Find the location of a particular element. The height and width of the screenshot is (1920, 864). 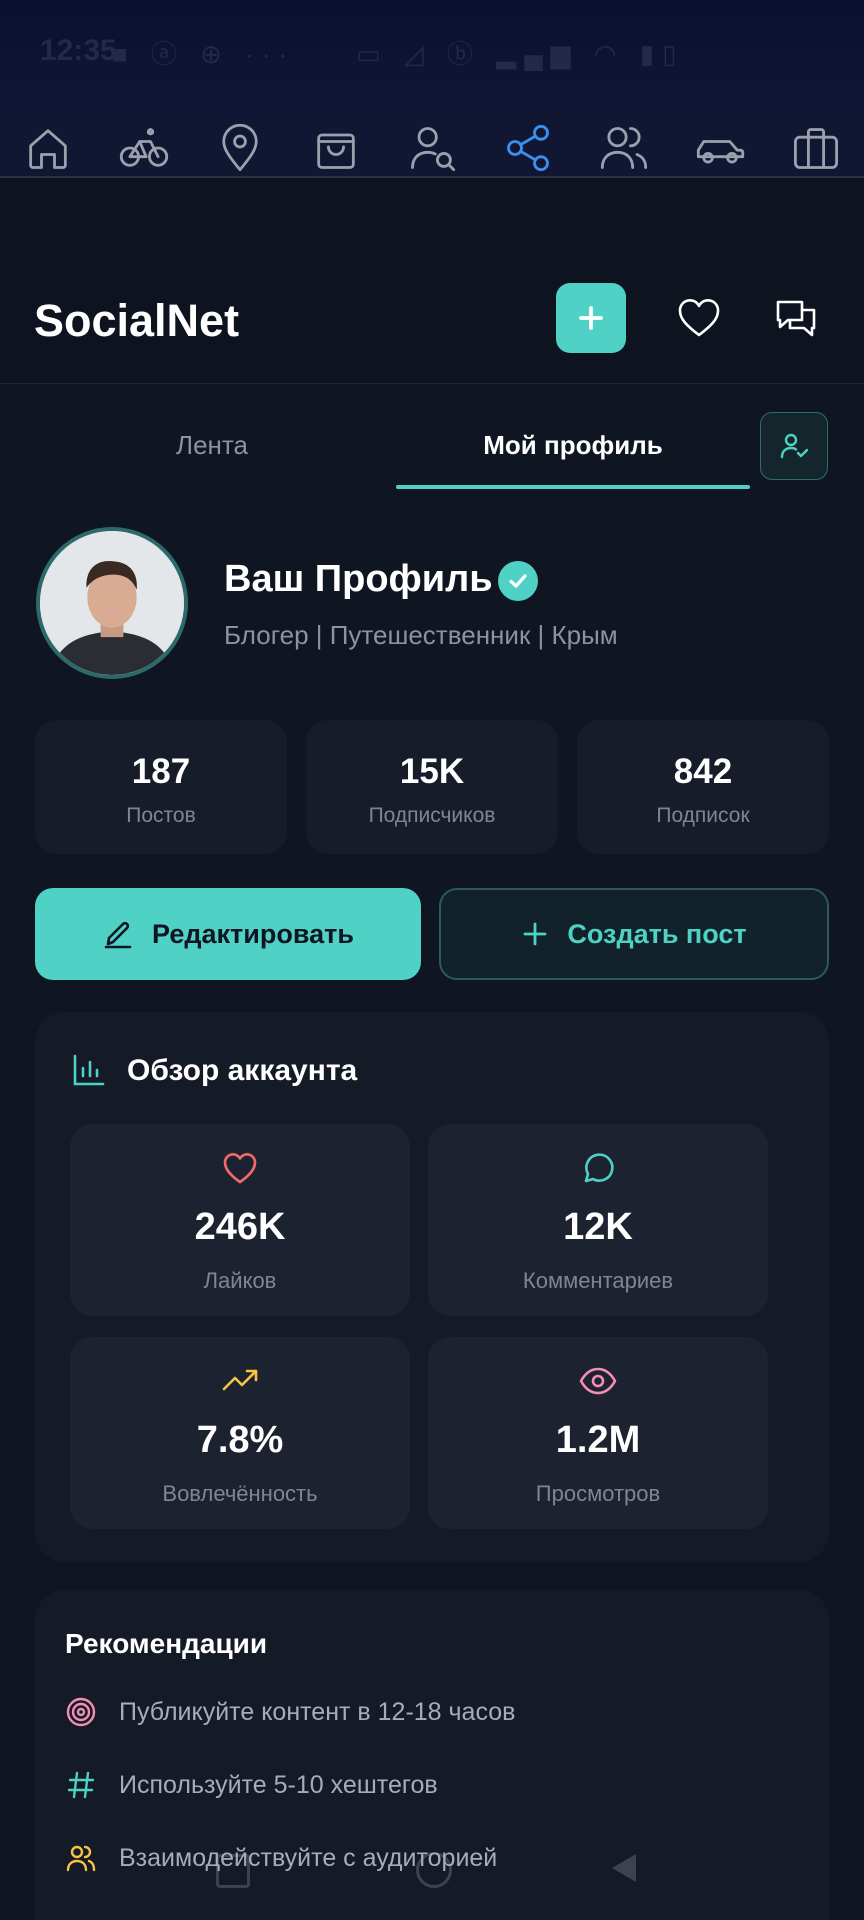

messages-button is located at coordinates (796, 318).